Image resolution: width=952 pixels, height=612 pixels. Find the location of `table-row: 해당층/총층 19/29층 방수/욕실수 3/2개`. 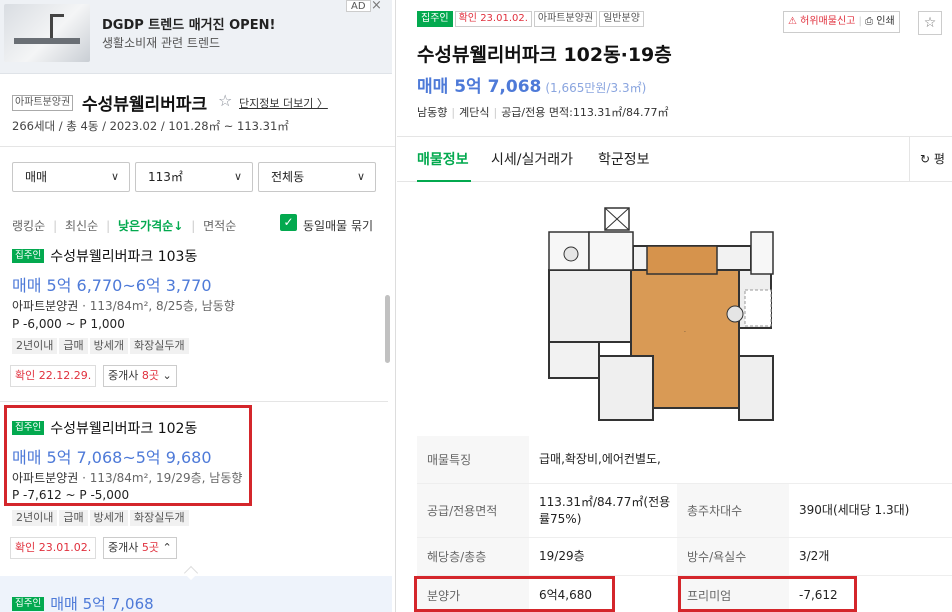

table-row: 해당층/총층 19/29층 방수/욕실수 3/2개 is located at coordinates (684, 557).